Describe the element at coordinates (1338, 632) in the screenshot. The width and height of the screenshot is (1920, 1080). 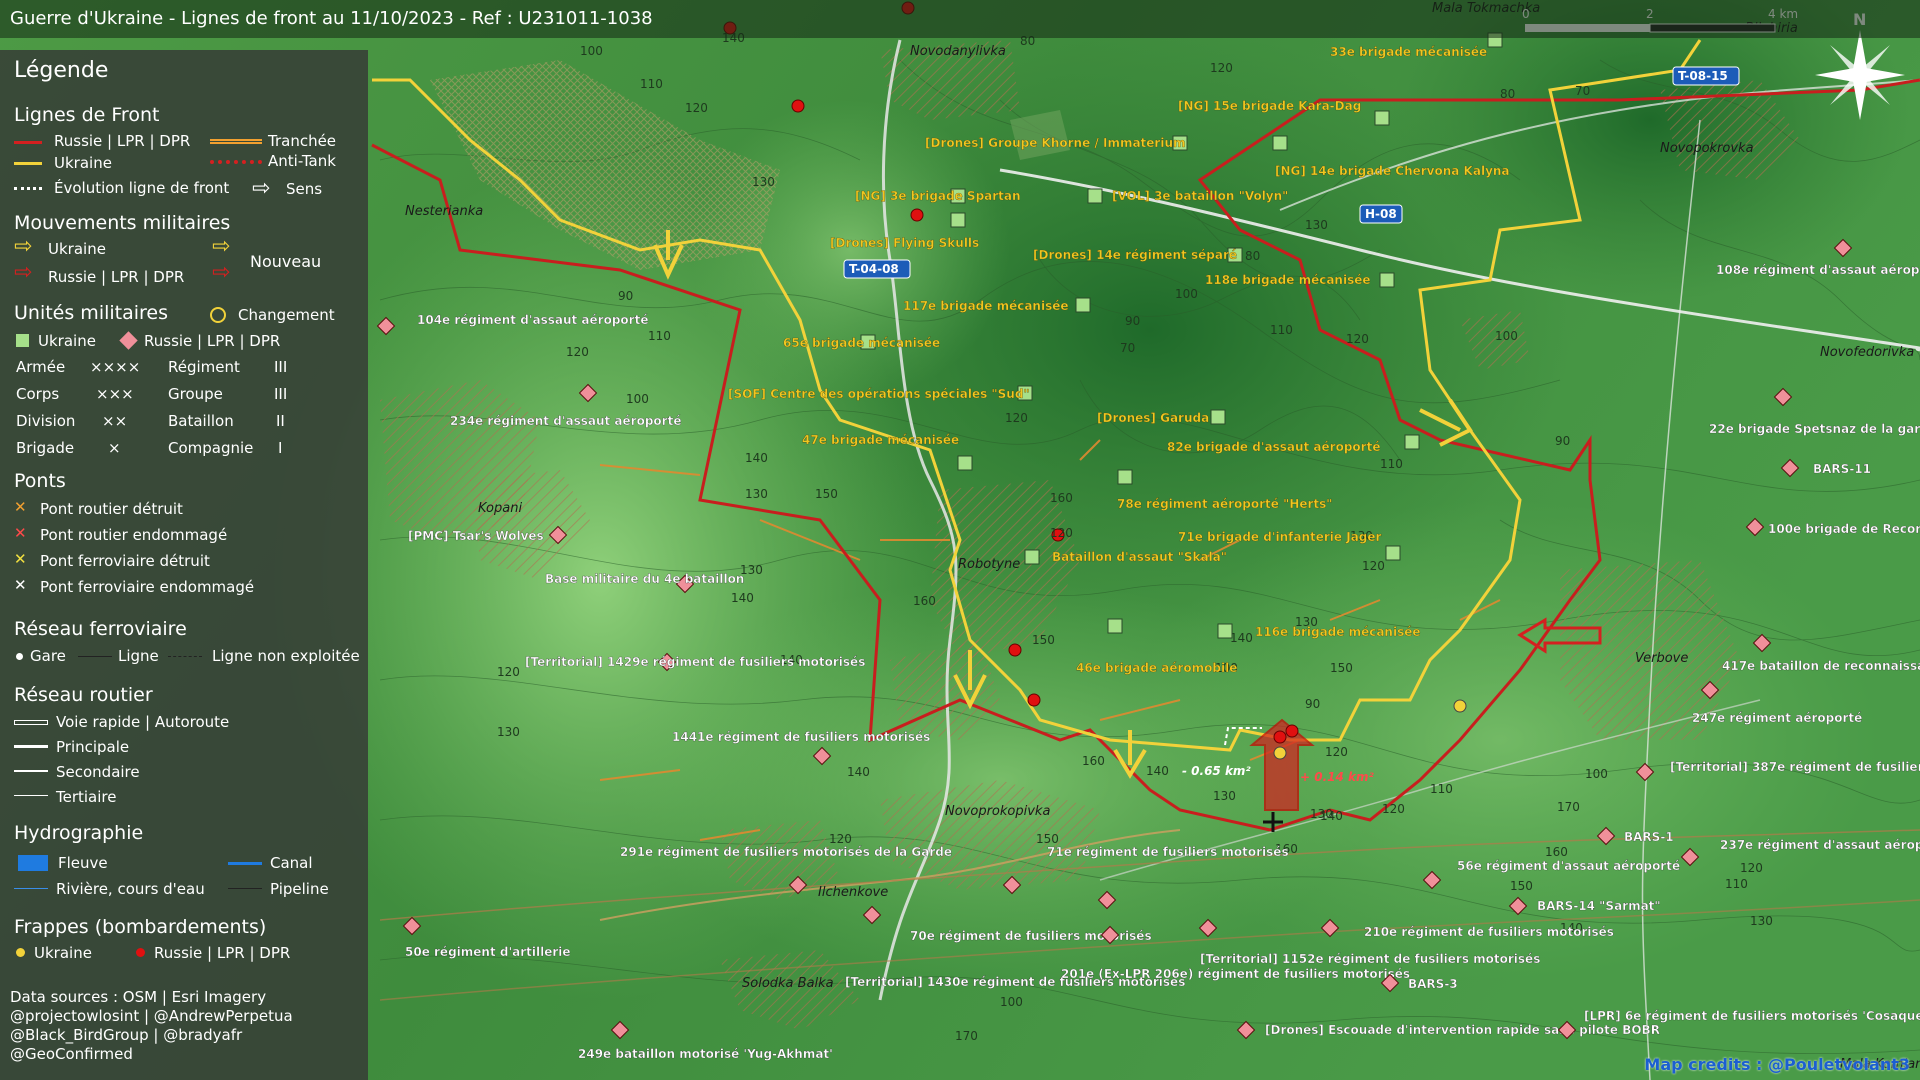
I see `ukraine-unit-label: 116e brigade mécanisée` at that location.